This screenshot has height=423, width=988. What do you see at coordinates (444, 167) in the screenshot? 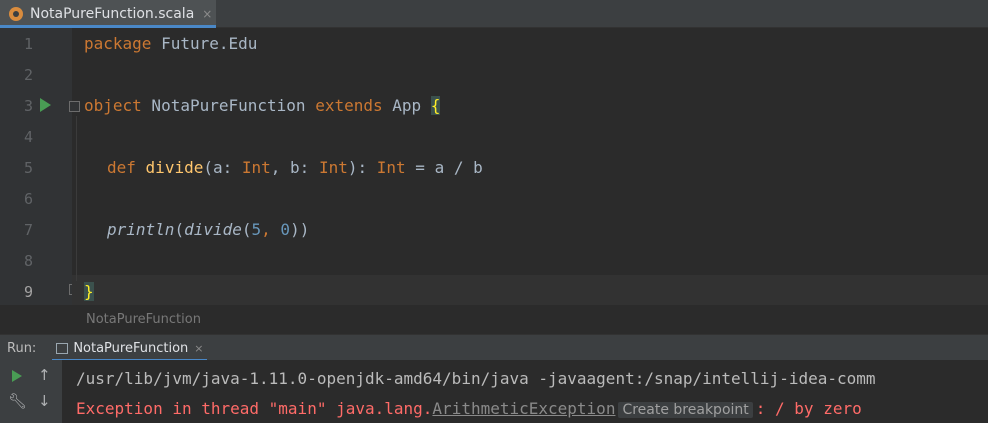
I see `code-text: = a / b` at bounding box center [444, 167].